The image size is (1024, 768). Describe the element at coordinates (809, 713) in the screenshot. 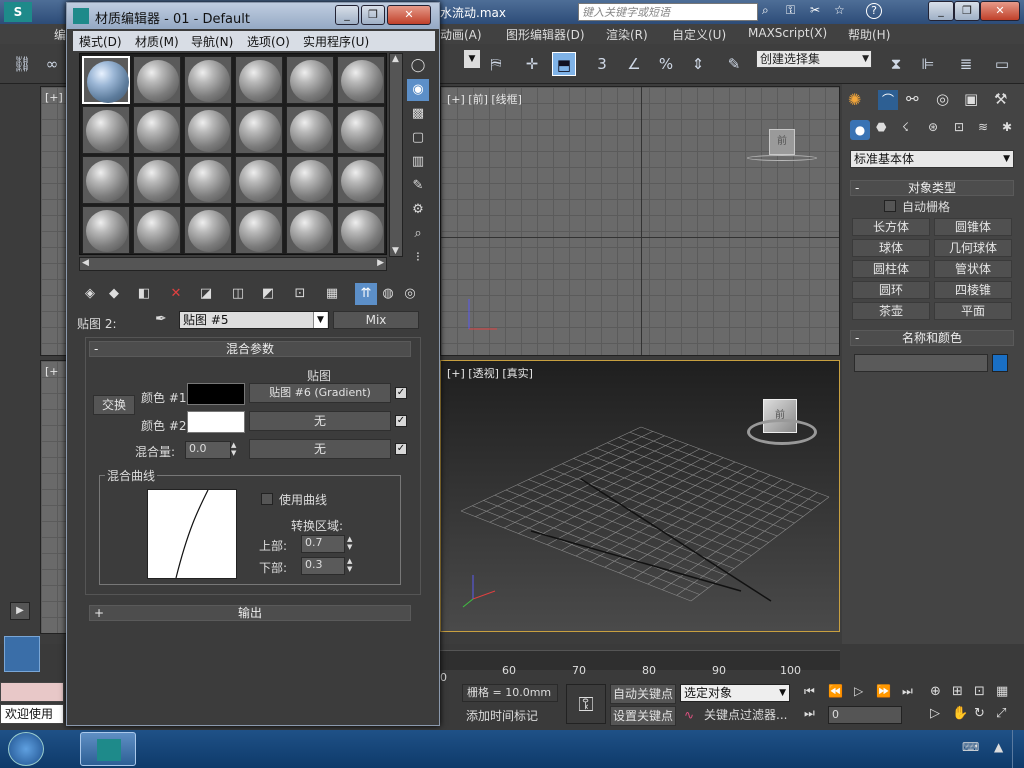

I see `key-mode-toggle-icon: ⏭` at that location.